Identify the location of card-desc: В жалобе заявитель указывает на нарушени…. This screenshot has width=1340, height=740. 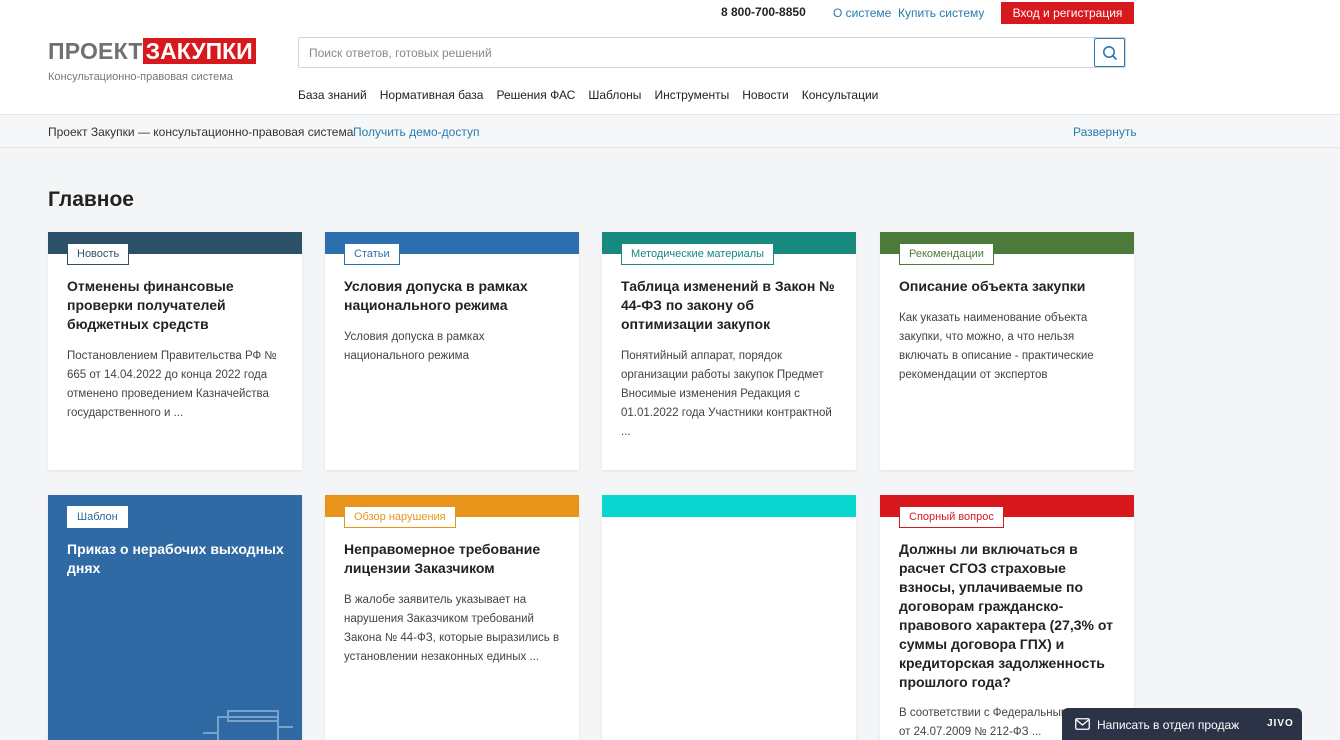
(452, 628).